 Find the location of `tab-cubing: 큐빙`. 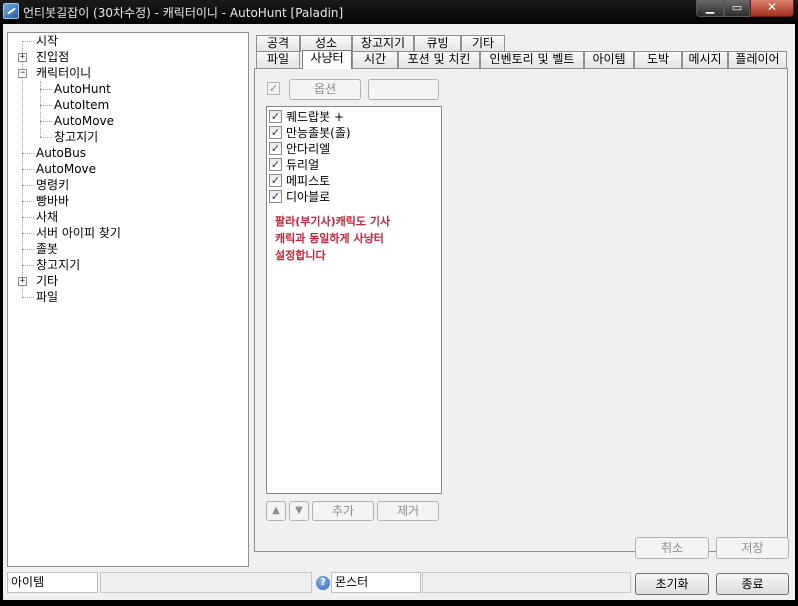

tab-cubing: 큐빙 is located at coordinates (437, 43).